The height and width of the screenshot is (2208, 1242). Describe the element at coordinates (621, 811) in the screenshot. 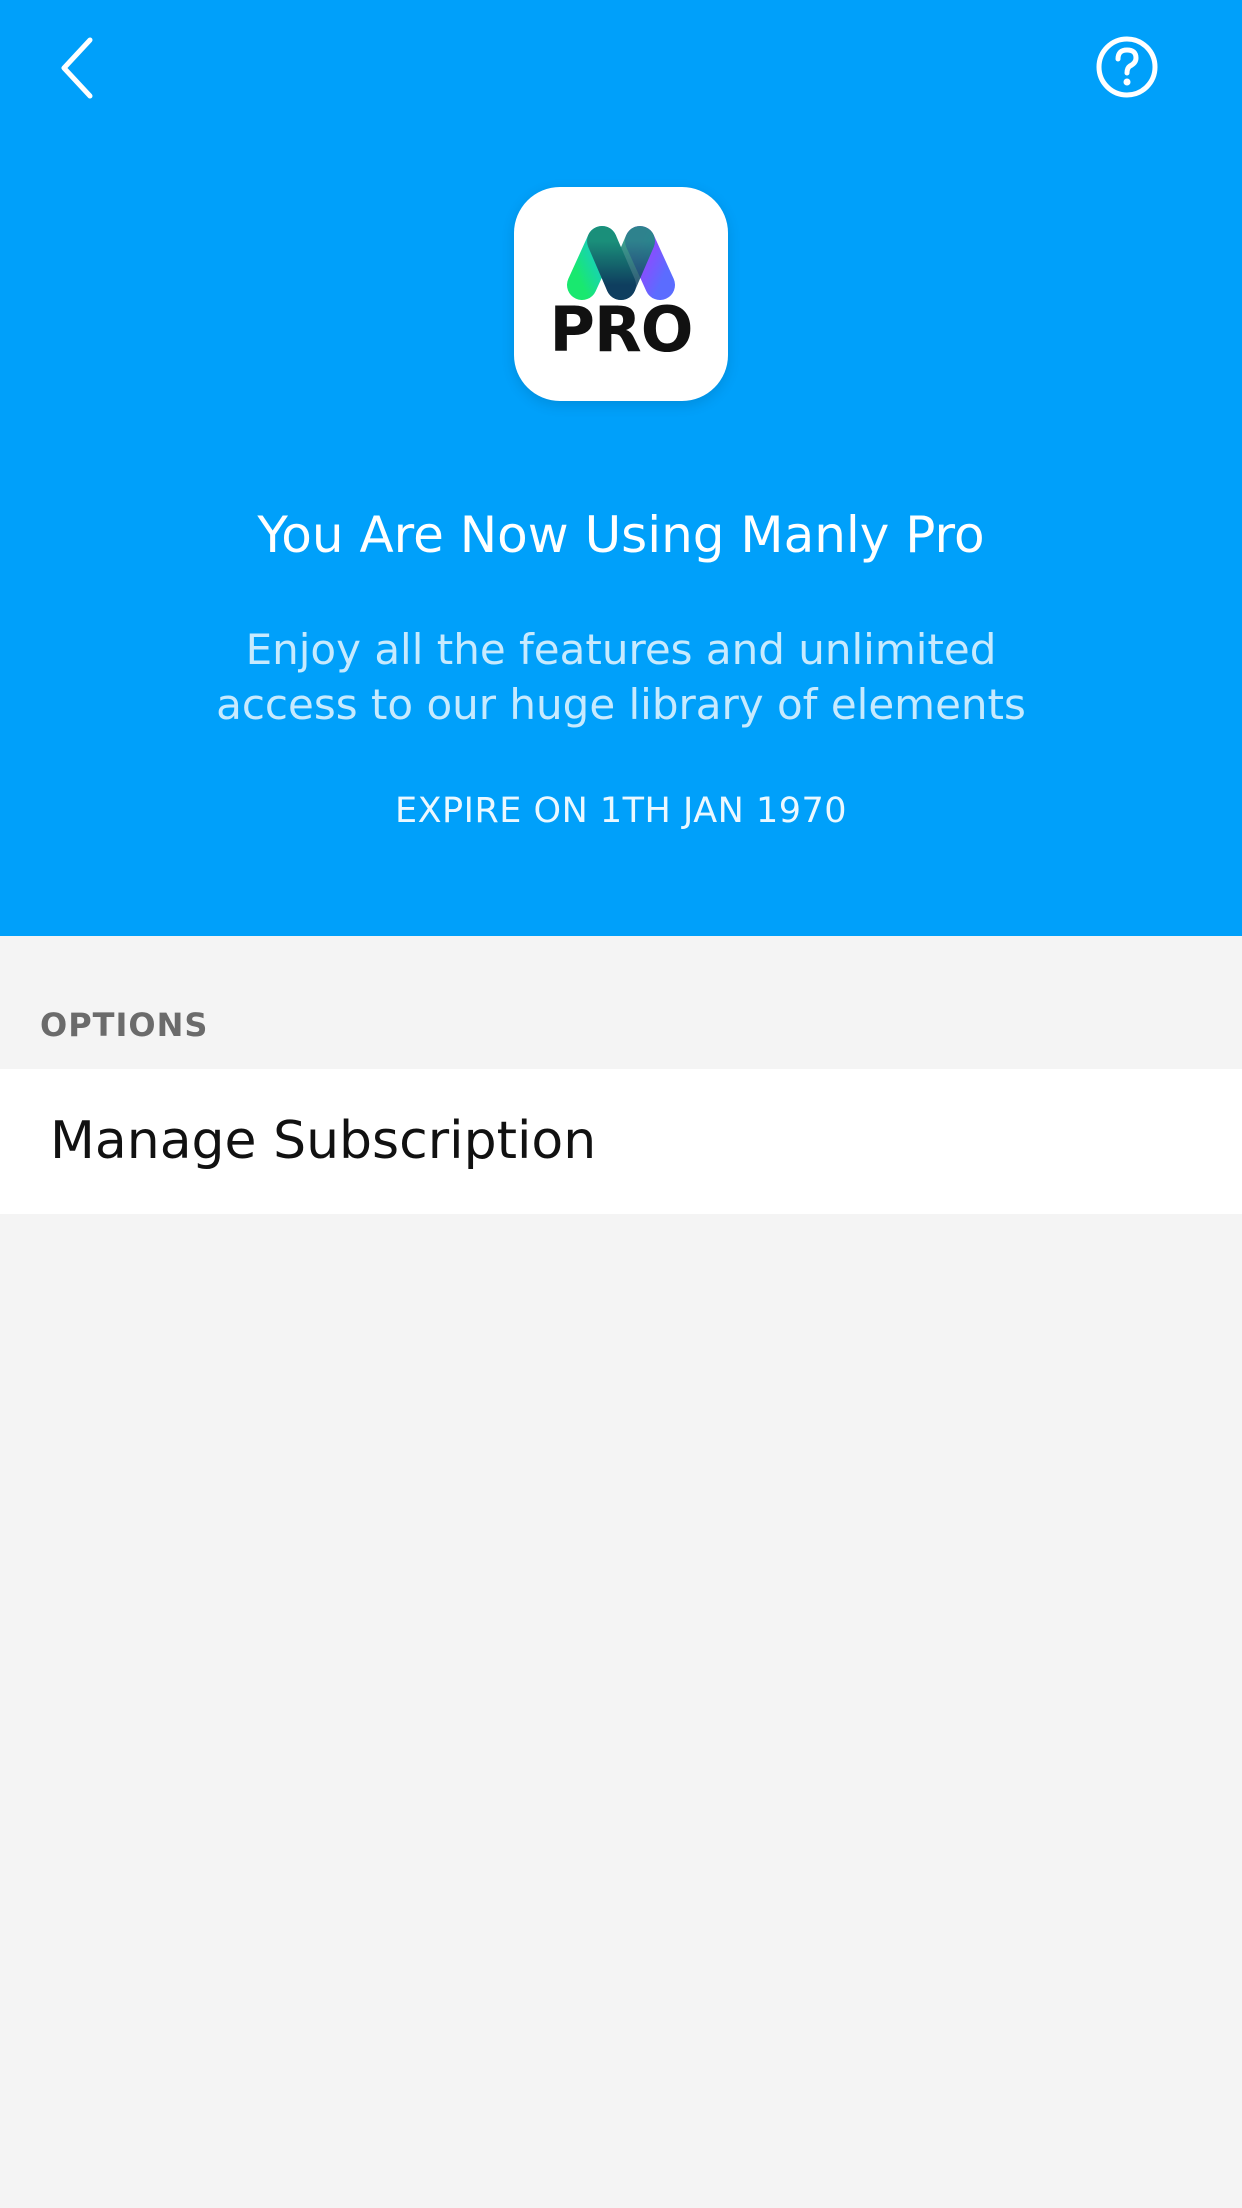

I see `expiry-date-text: EXPIRE ON 1TH JAN 1970` at that location.